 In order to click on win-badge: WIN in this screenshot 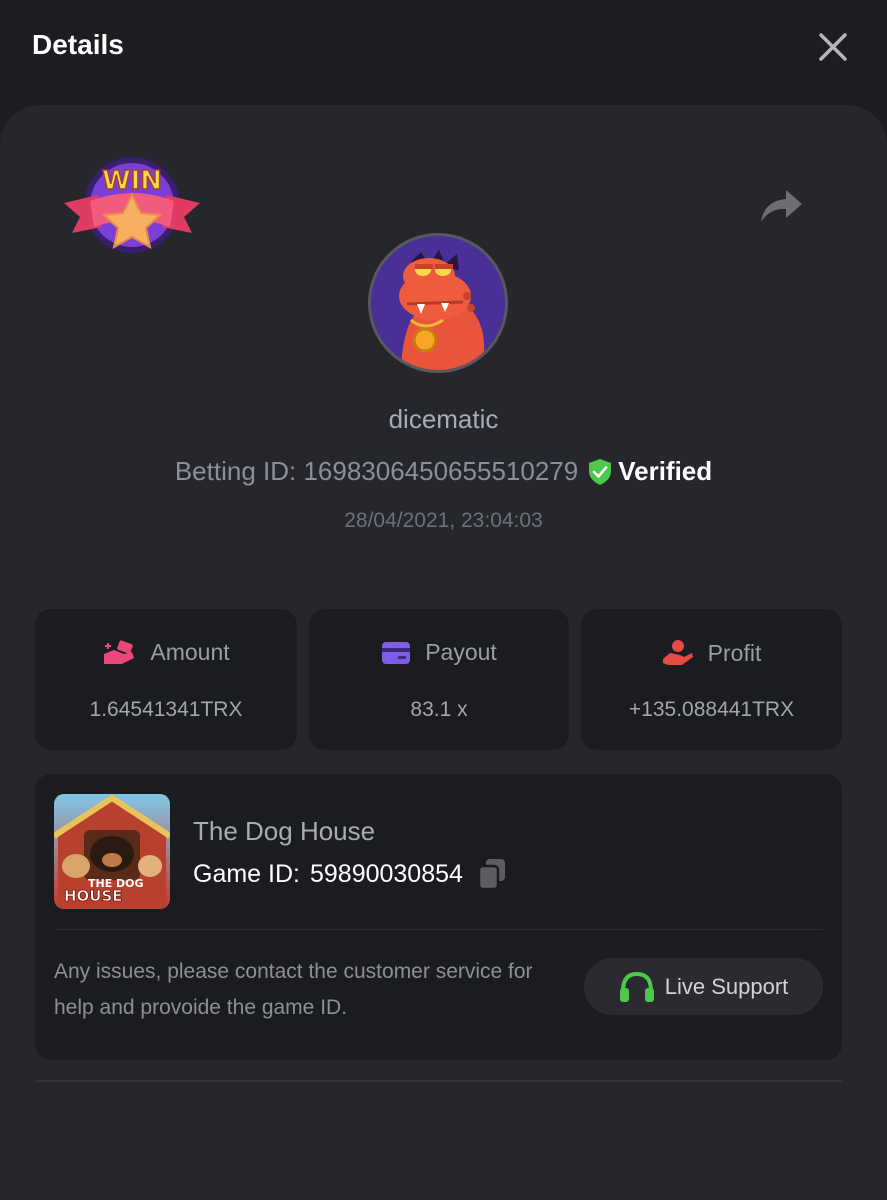, I will do `click(132, 205)`.